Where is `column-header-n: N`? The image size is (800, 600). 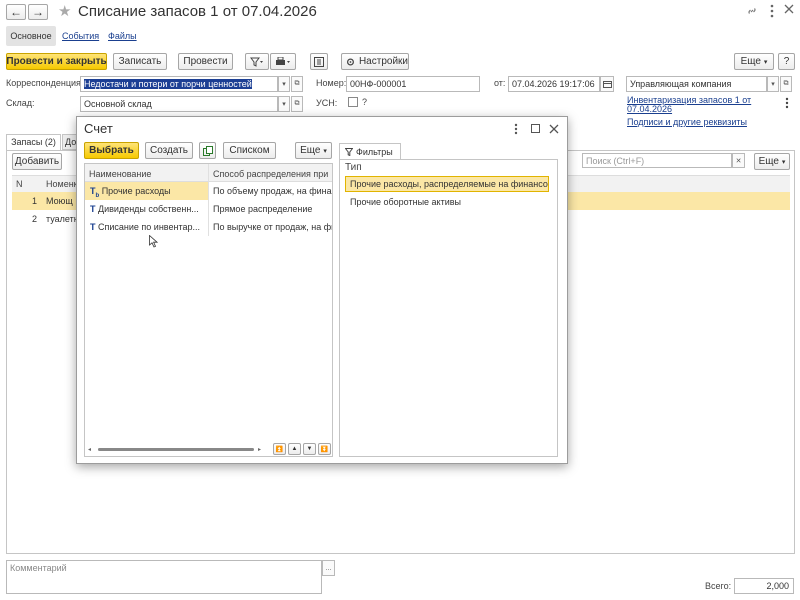
column-header-n: N is located at coordinates (19, 184).